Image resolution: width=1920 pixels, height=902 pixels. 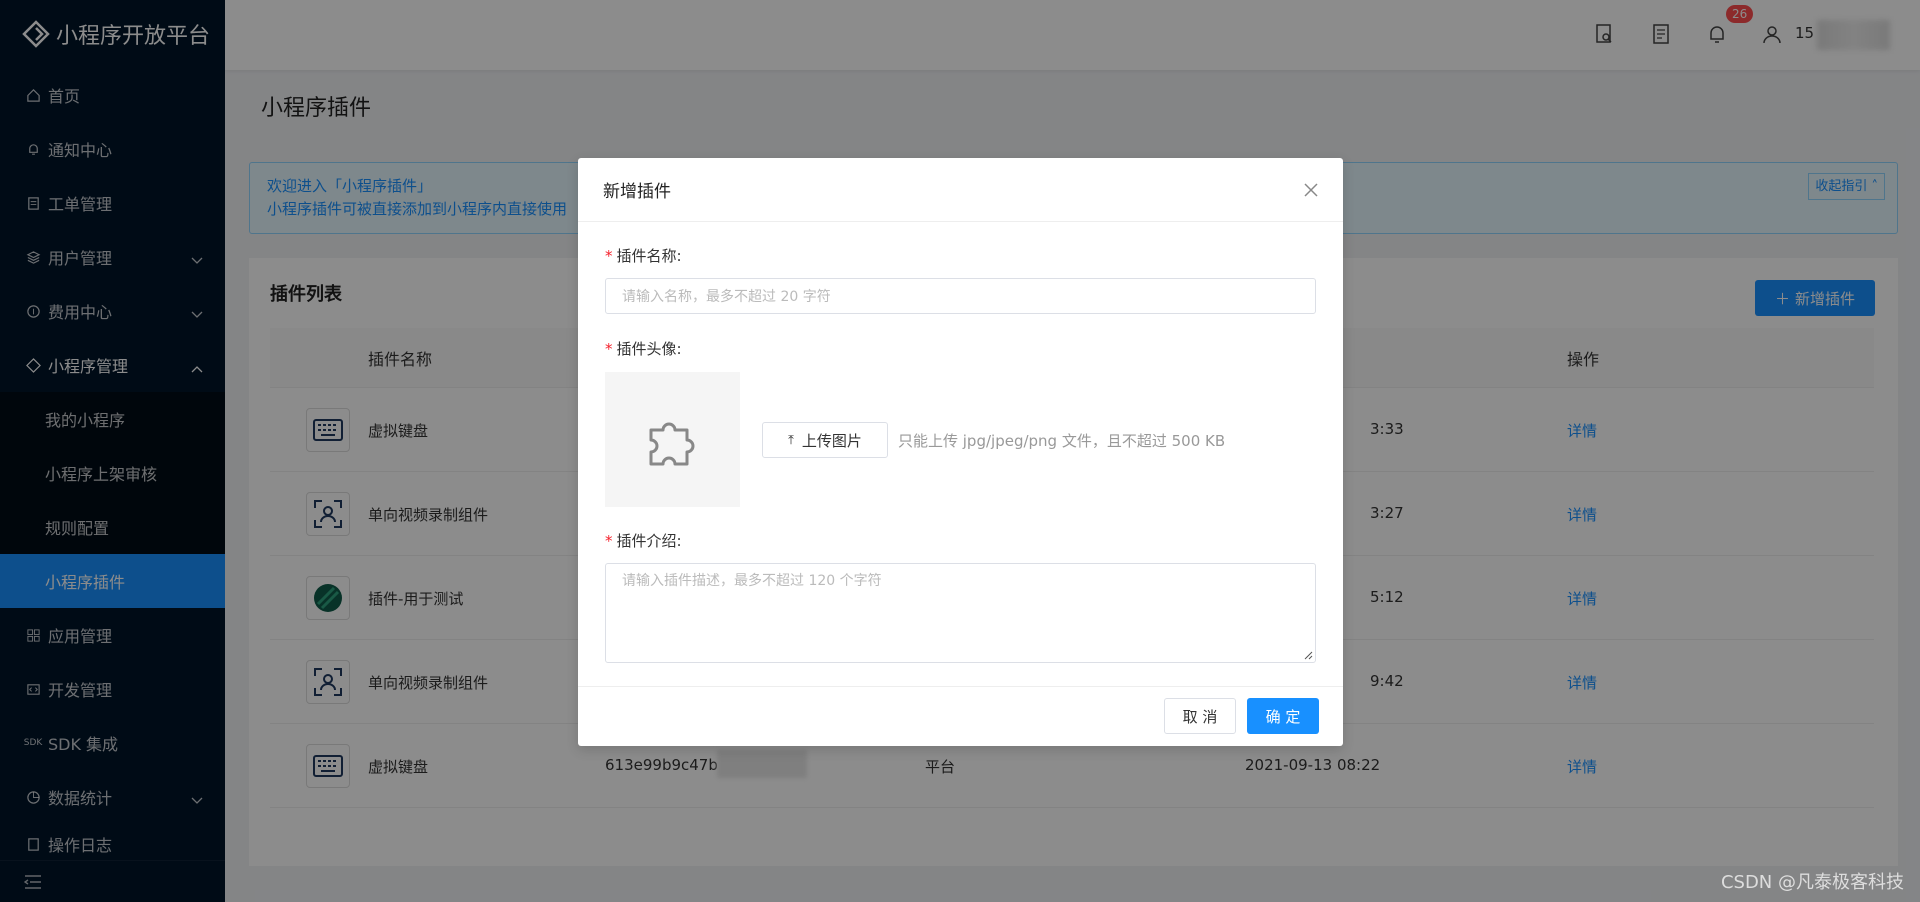 I want to click on plugin-name-label: * 插件名称:, so click(x=643, y=255).